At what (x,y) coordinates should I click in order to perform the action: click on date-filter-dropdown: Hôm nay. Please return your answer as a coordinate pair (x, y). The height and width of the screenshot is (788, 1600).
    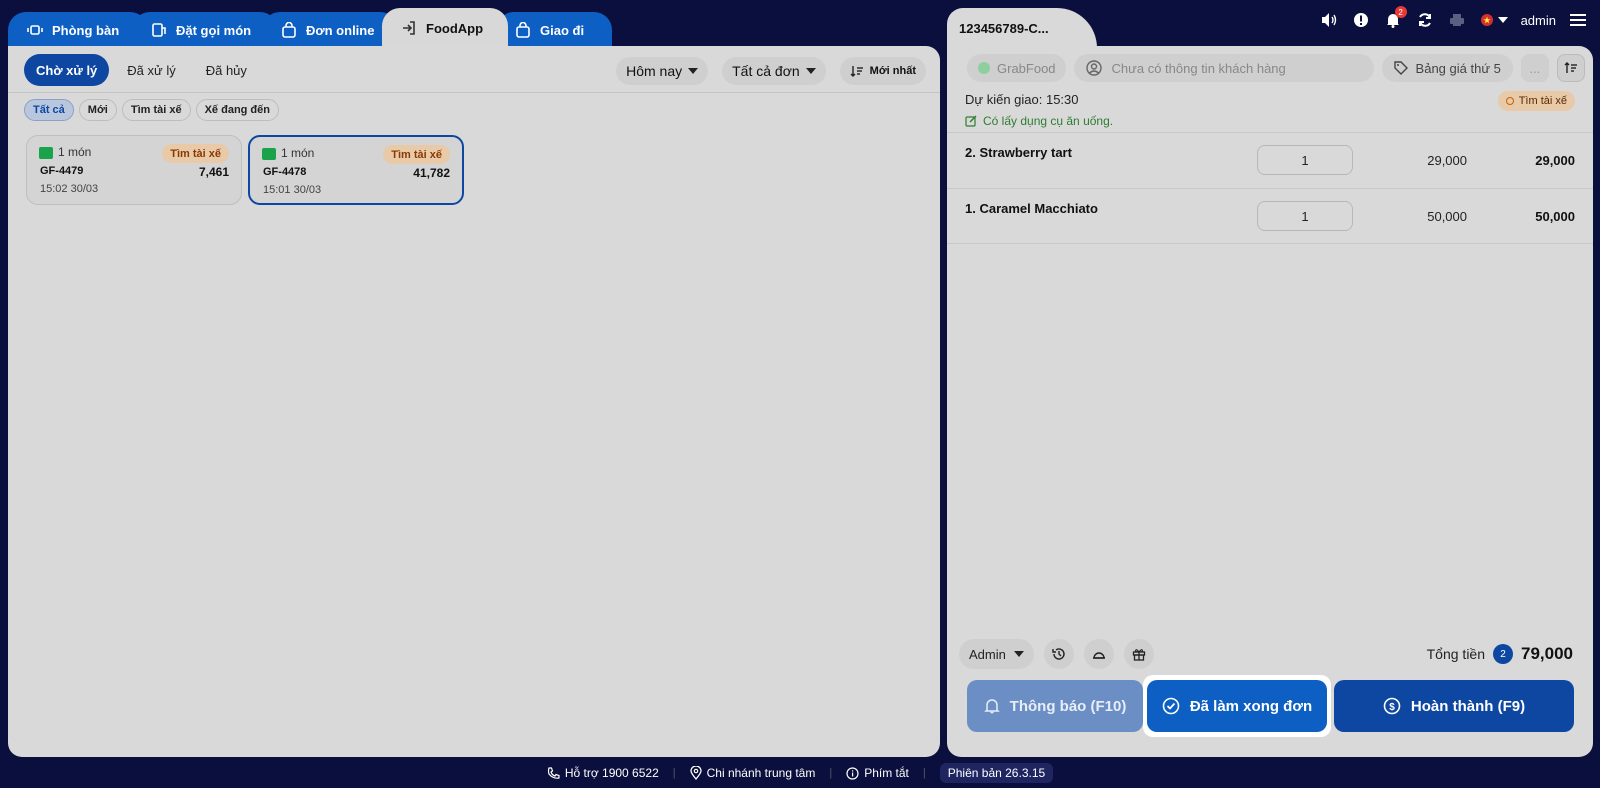
    Looking at the image, I should click on (662, 71).